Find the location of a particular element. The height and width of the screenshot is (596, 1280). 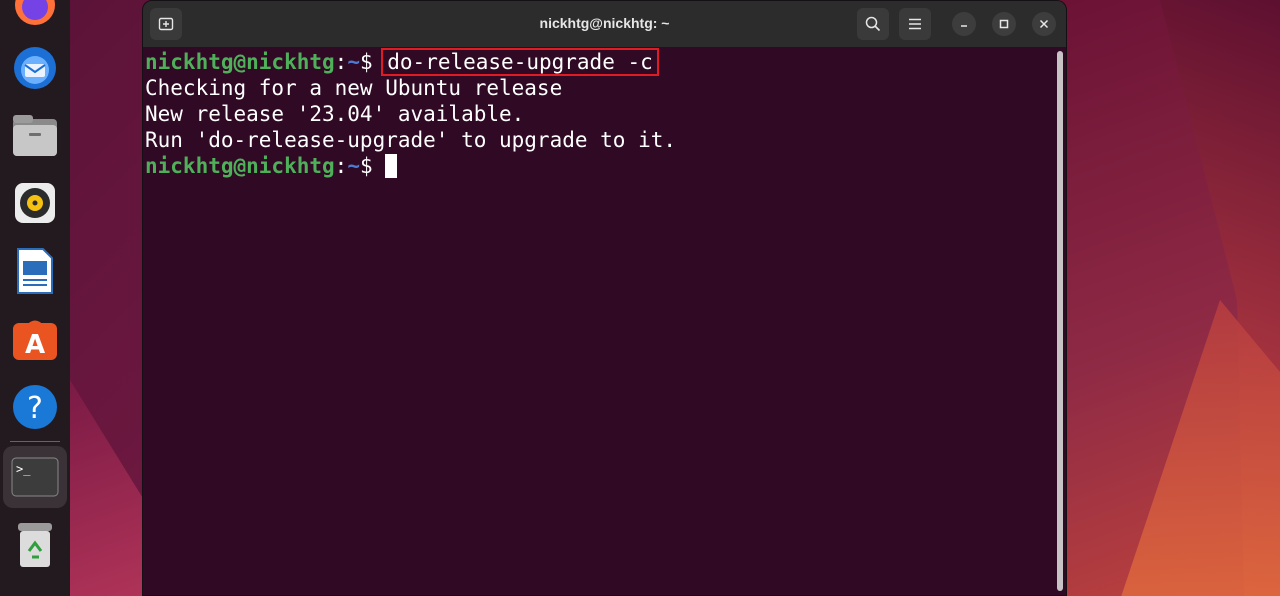

maximize-button is located at coordinates (1004, 24).